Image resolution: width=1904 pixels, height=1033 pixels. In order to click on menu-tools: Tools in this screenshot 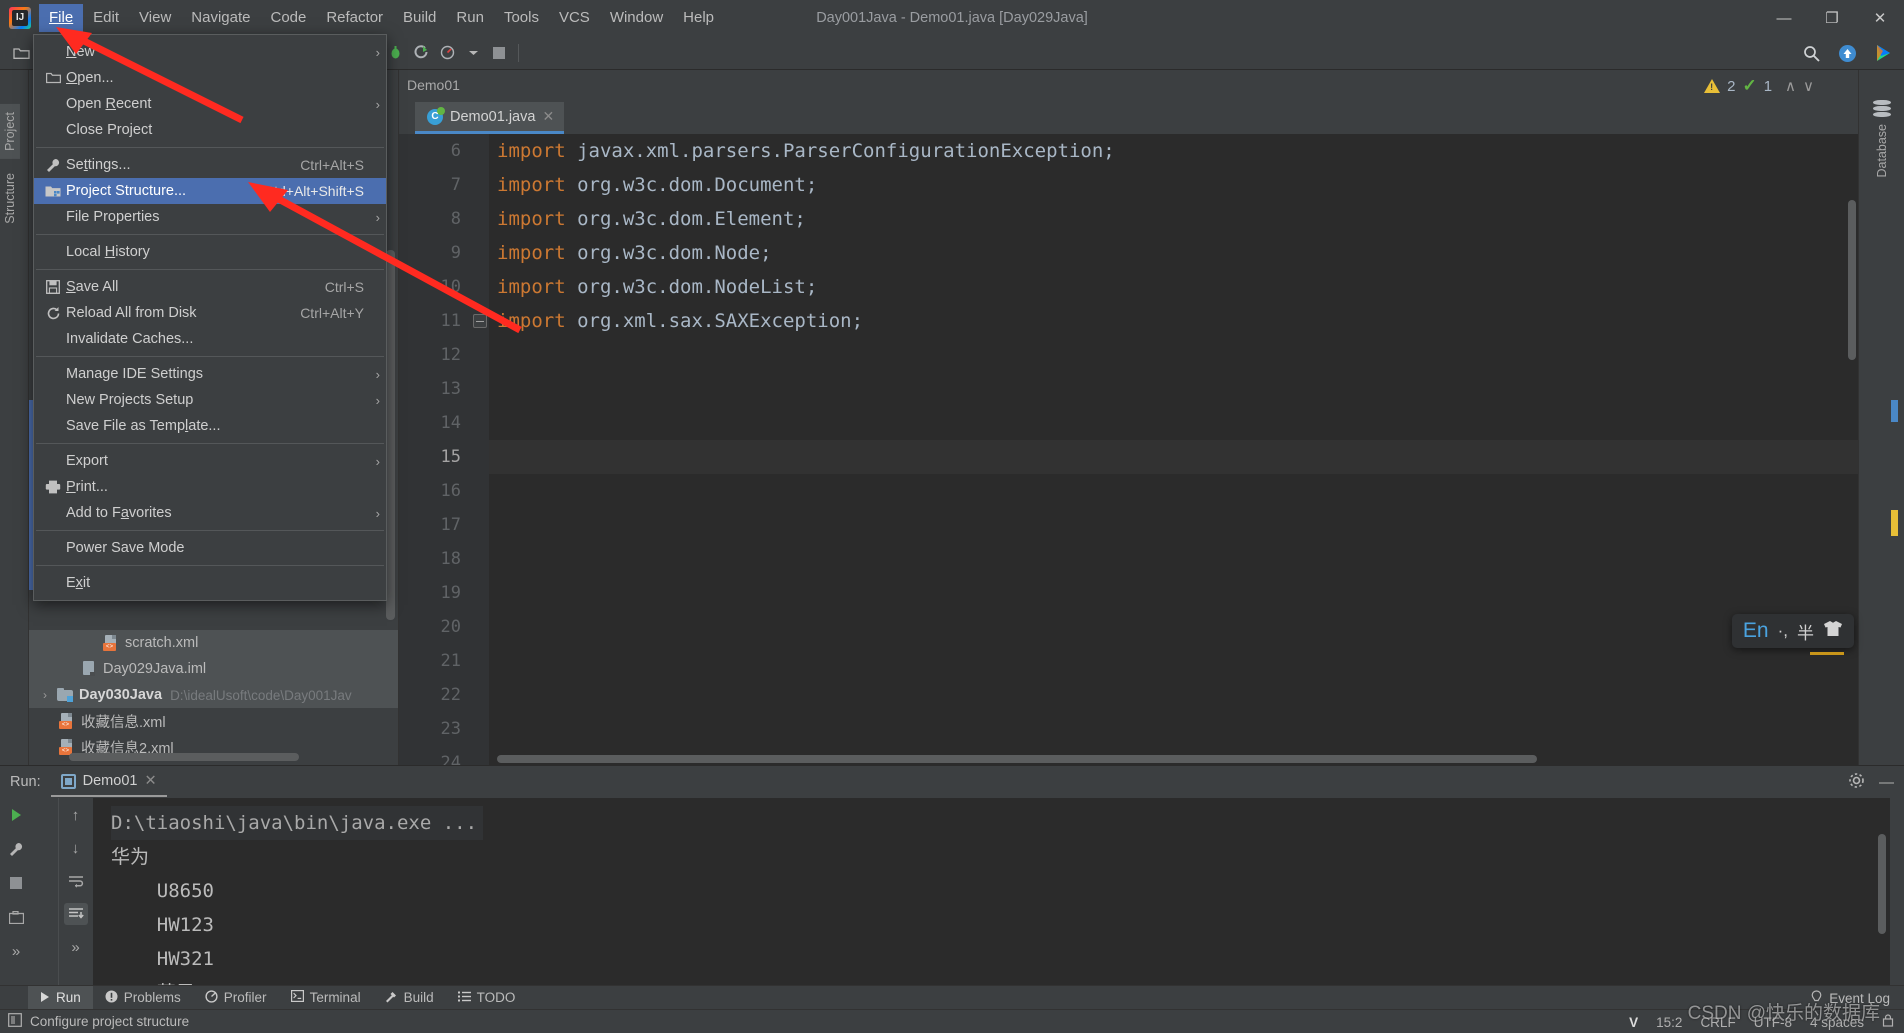, I will do `click(521, 18)`.